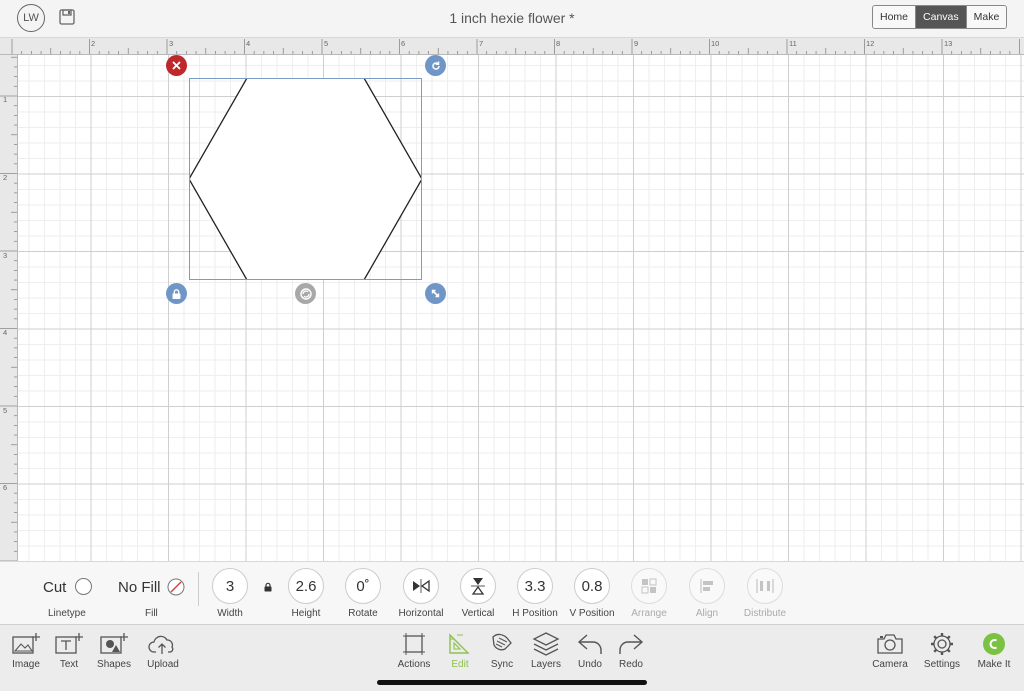 The image size is (1024, 691). I want to click on settings-button: Settings, so click(942, 650).